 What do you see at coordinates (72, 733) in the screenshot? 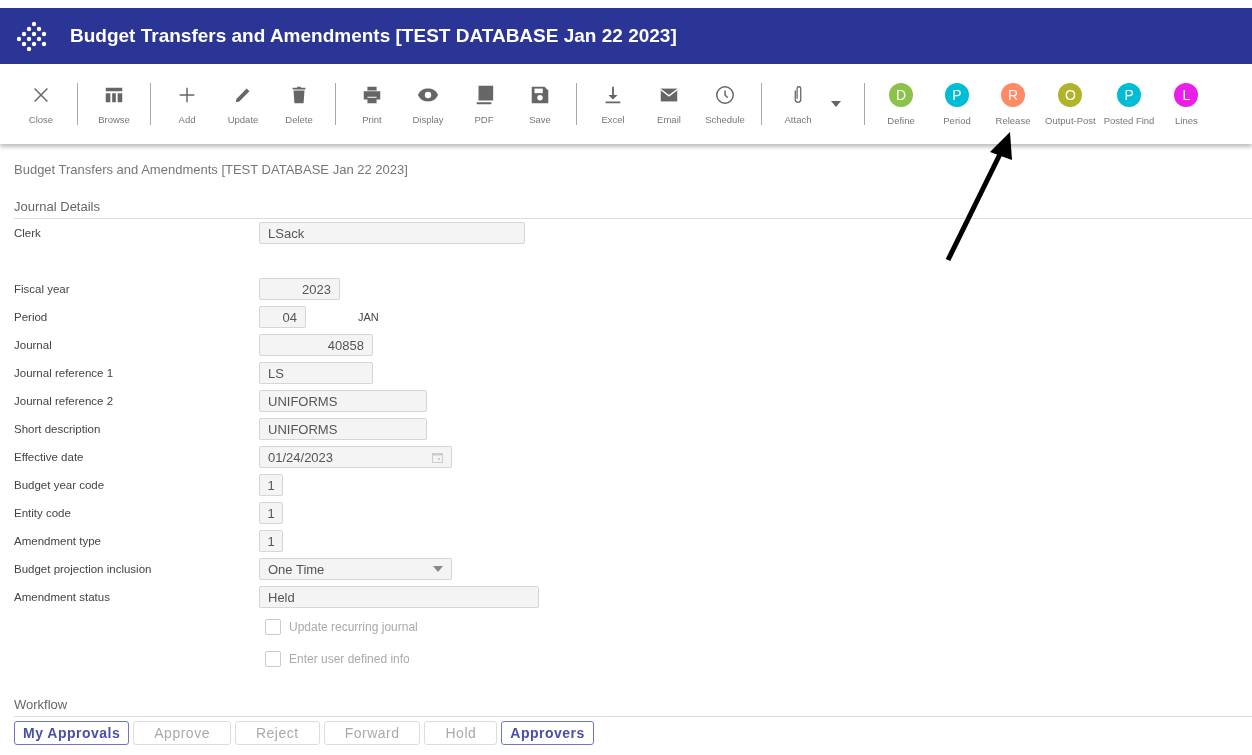
I see `workflow-button: My Approvals` at bounding box center [72, 733].